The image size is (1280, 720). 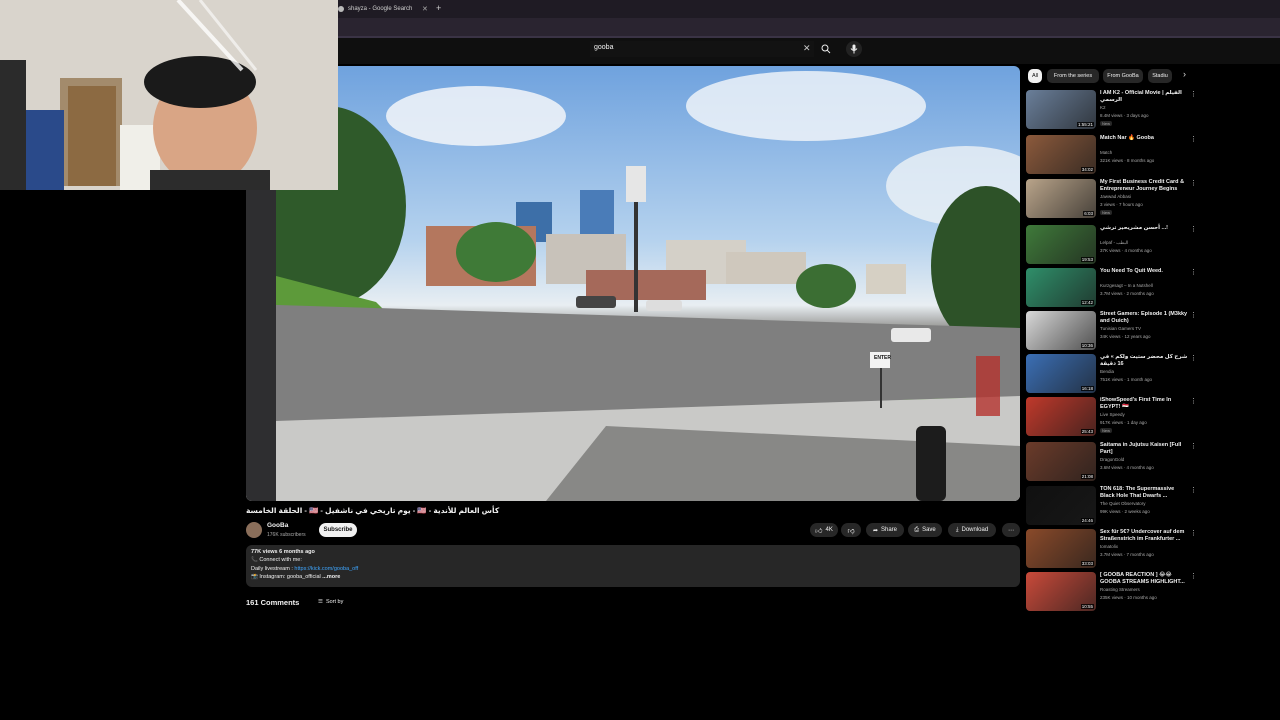 I want to click on more-actions-button: ⋯, so click(x=1011, y=530).